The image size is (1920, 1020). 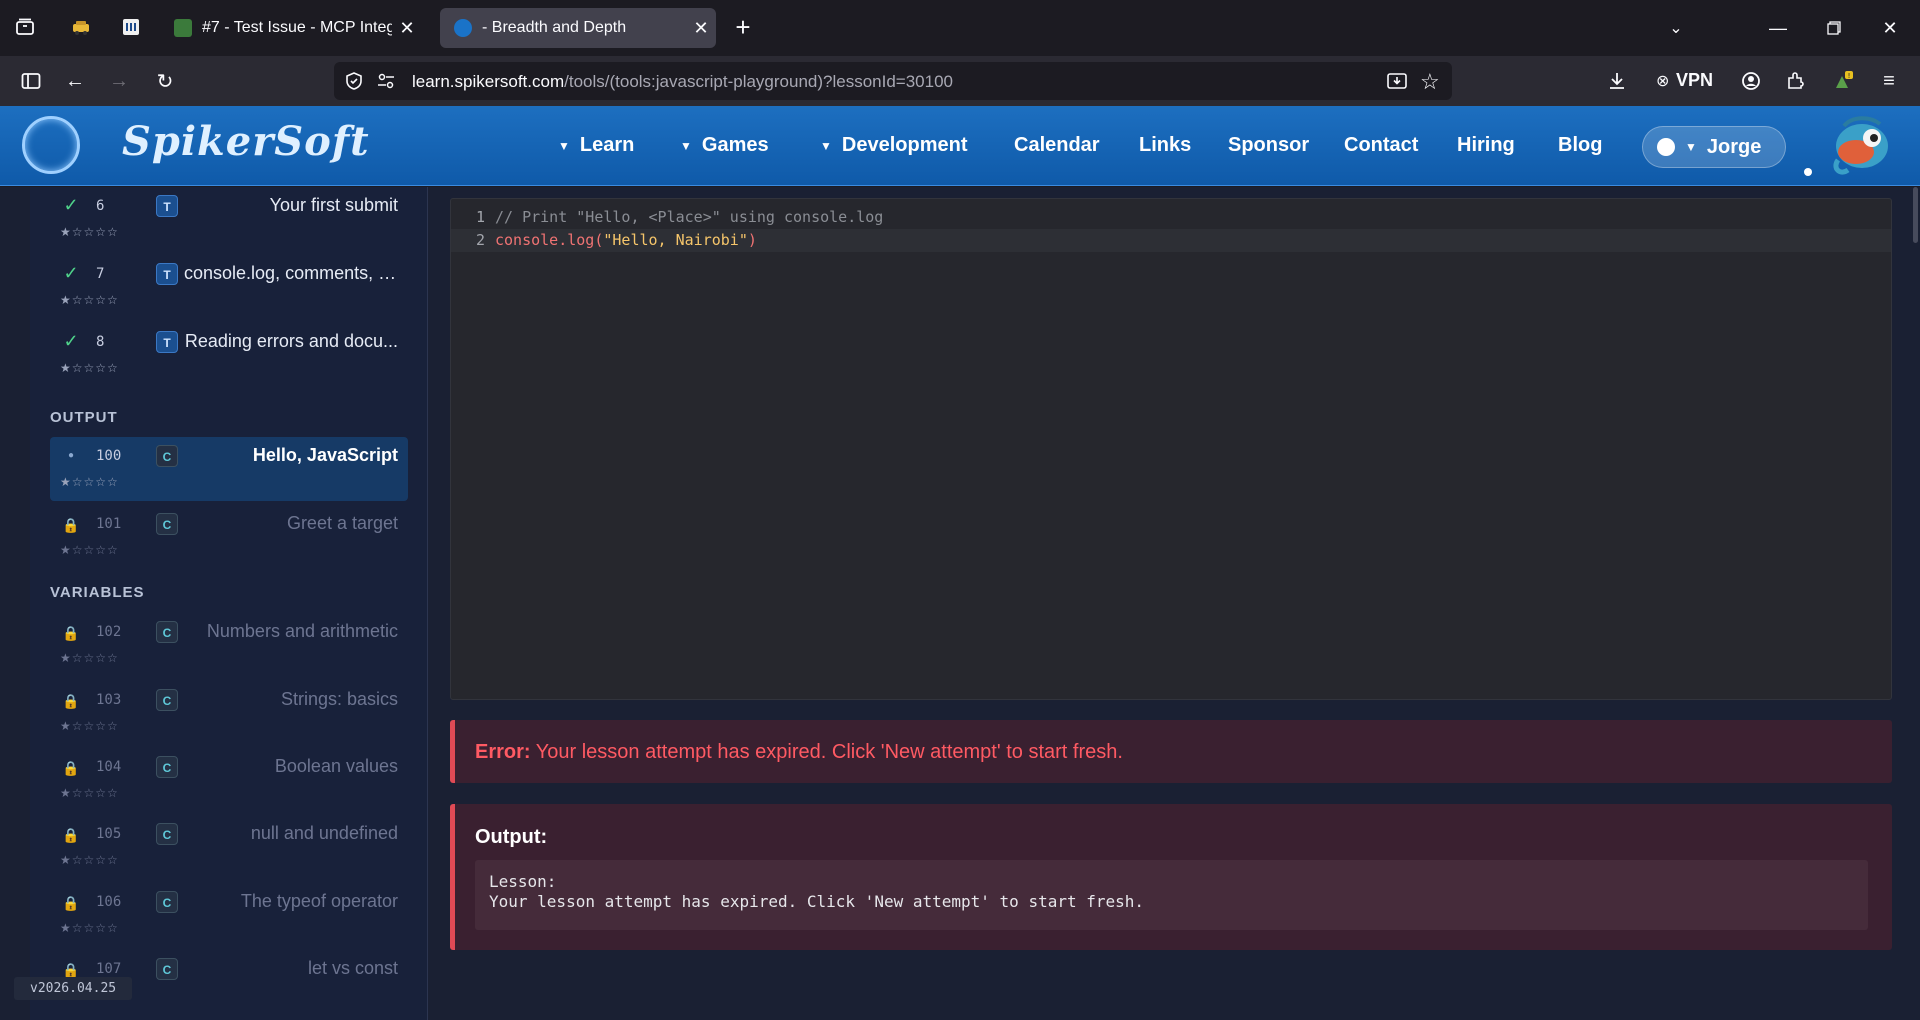 I want to click on nav-hiring: Hiring, so click(x=1486, y=145).